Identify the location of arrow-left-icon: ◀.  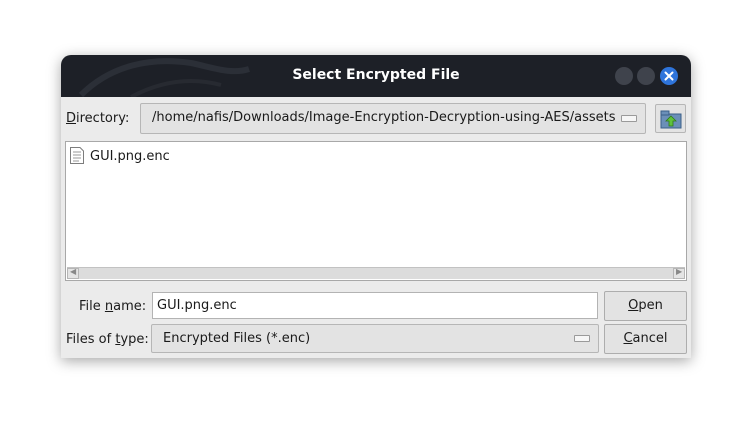
(73, 271).